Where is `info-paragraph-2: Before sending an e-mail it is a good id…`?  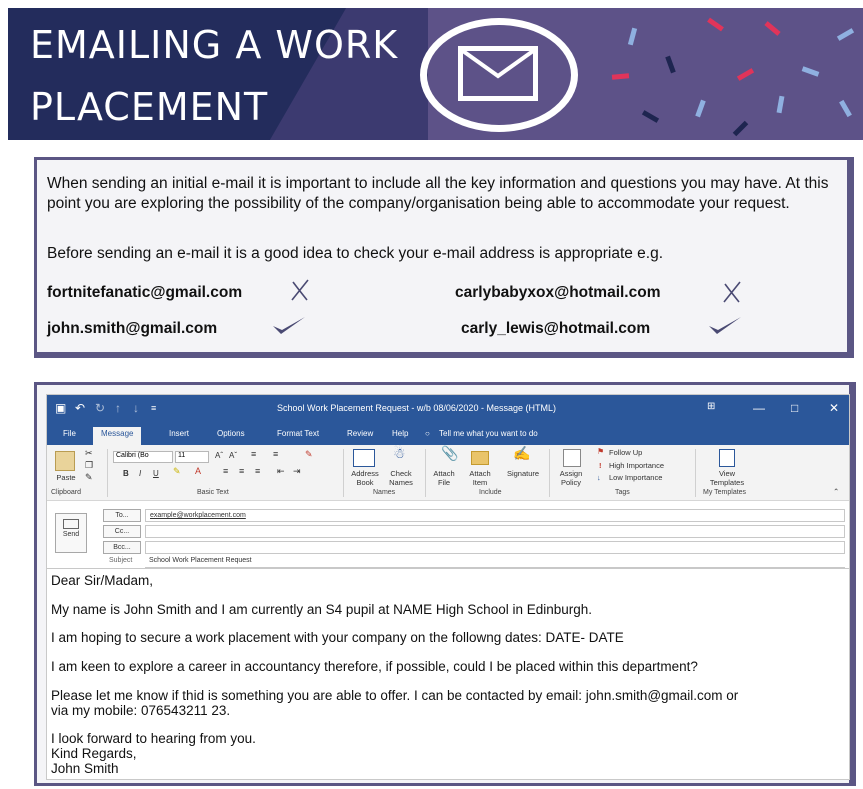 info-paragraph-2: Before sending an e-mail it is a good id… is located at coordinates (355, 253).